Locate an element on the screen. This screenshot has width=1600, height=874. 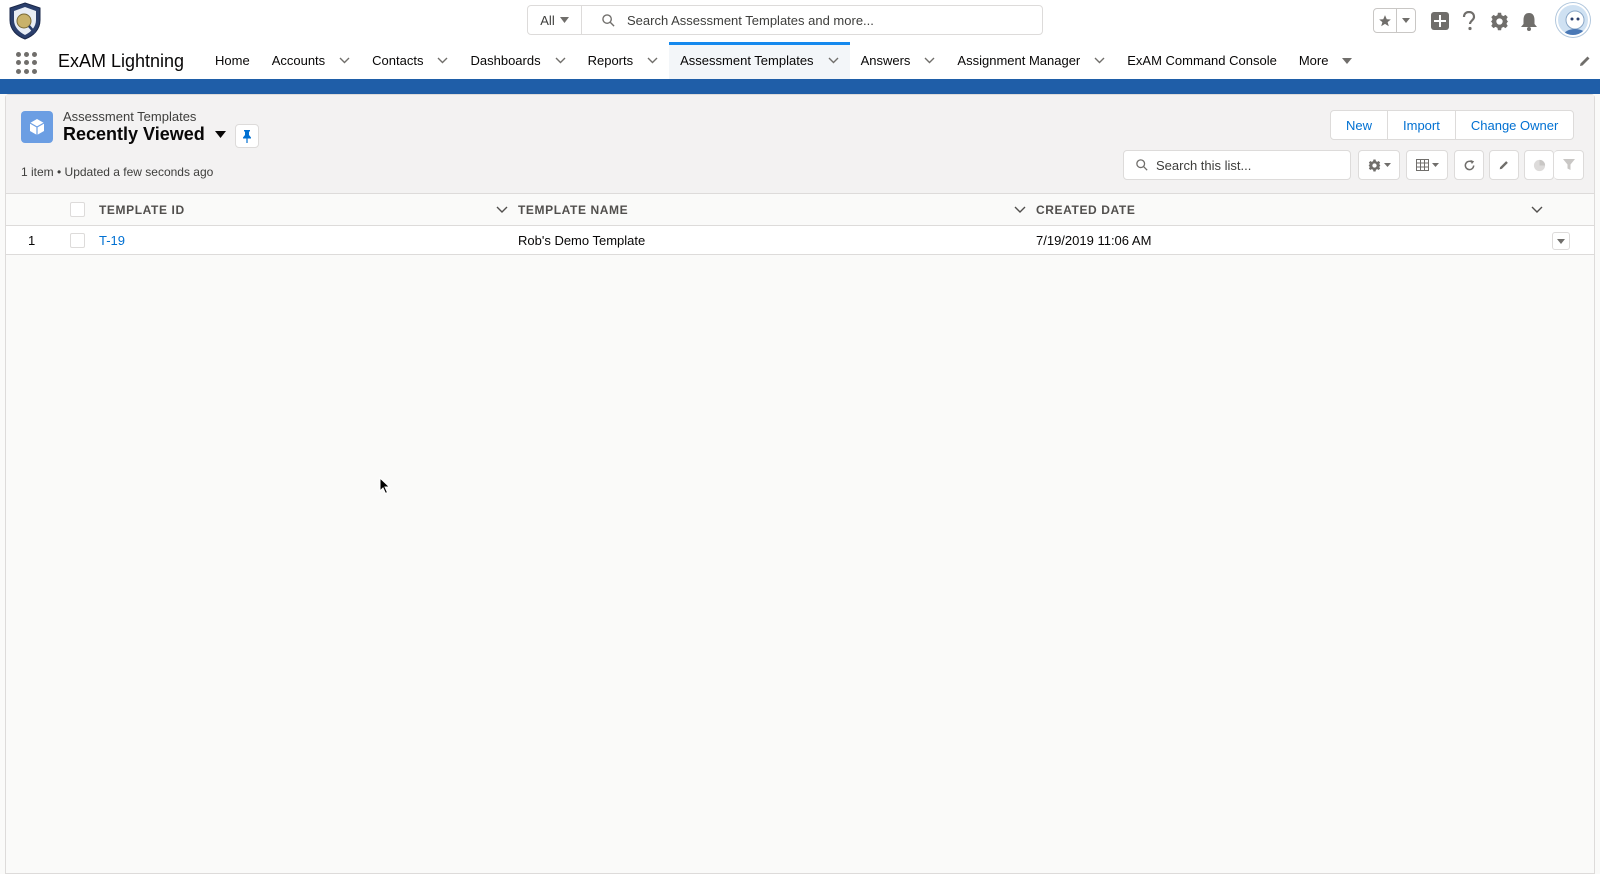
list-view-controls-button is located at coordinates (1379, 165).